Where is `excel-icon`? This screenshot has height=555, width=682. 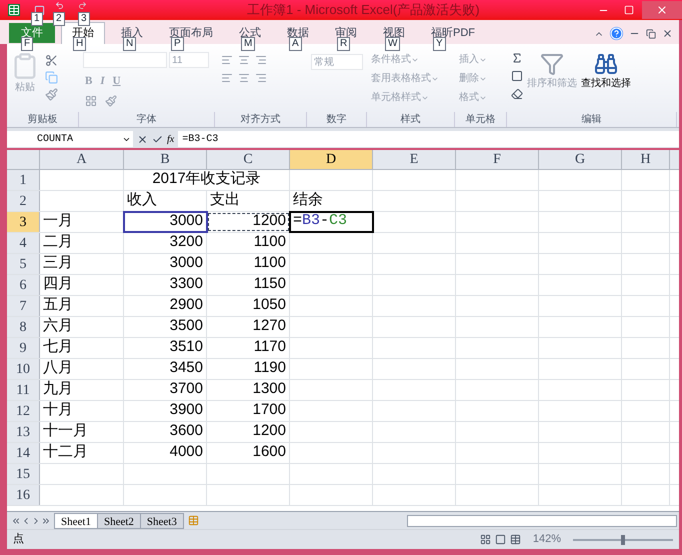 excel-icon is located at coordinates (14, 10).